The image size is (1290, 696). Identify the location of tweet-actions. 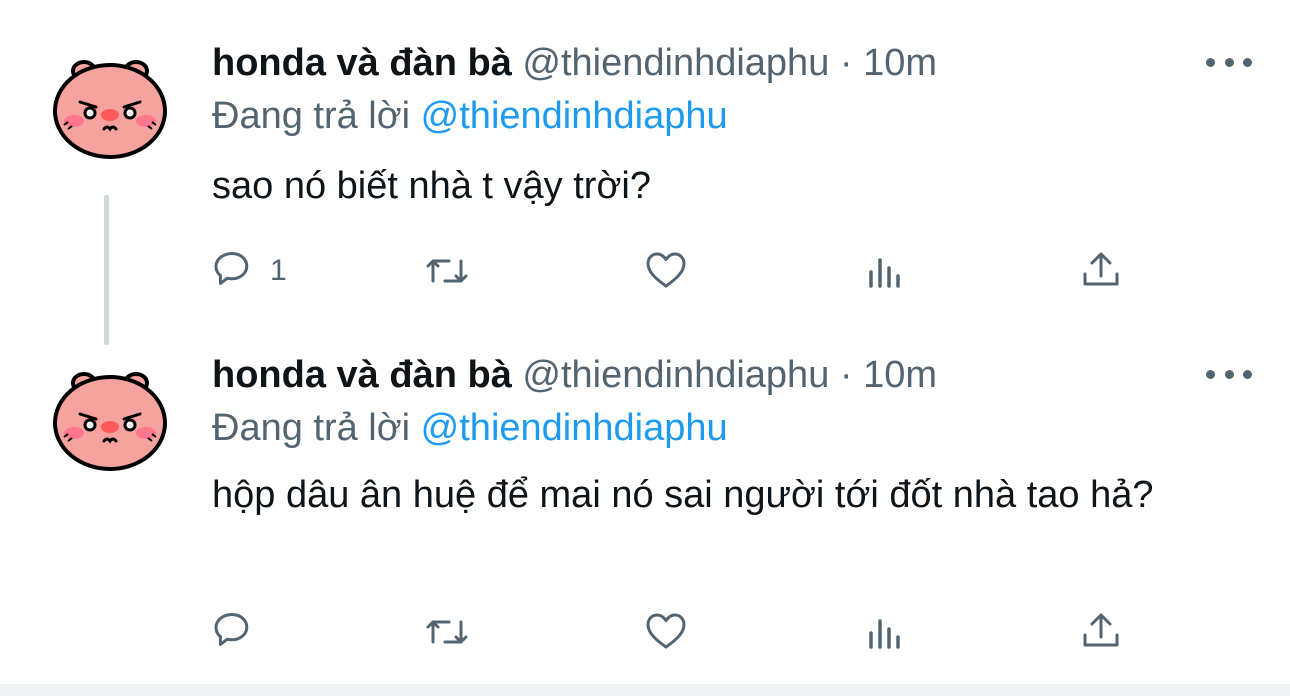
(677, 632).